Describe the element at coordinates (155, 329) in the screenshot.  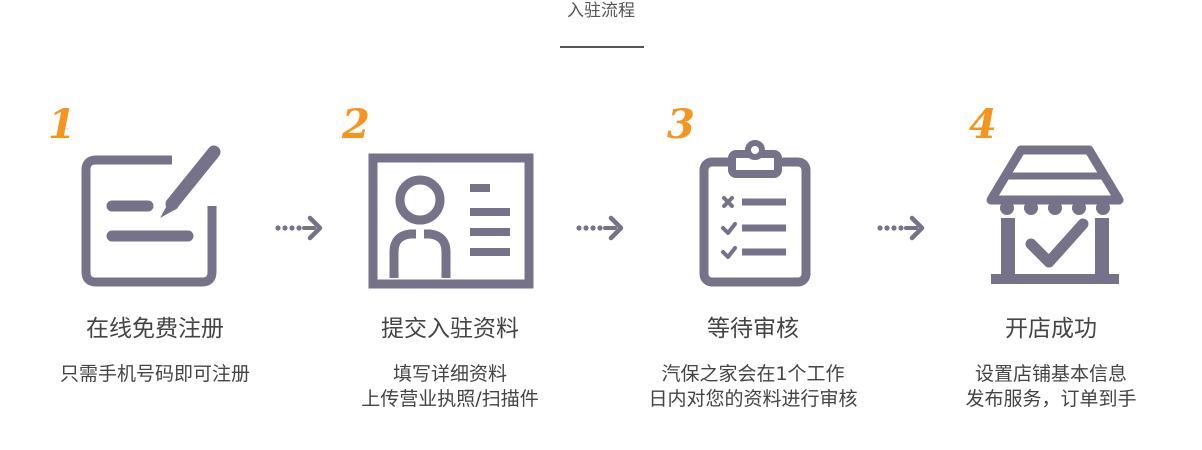
I see `step-title: 在线免费注册` at that location.